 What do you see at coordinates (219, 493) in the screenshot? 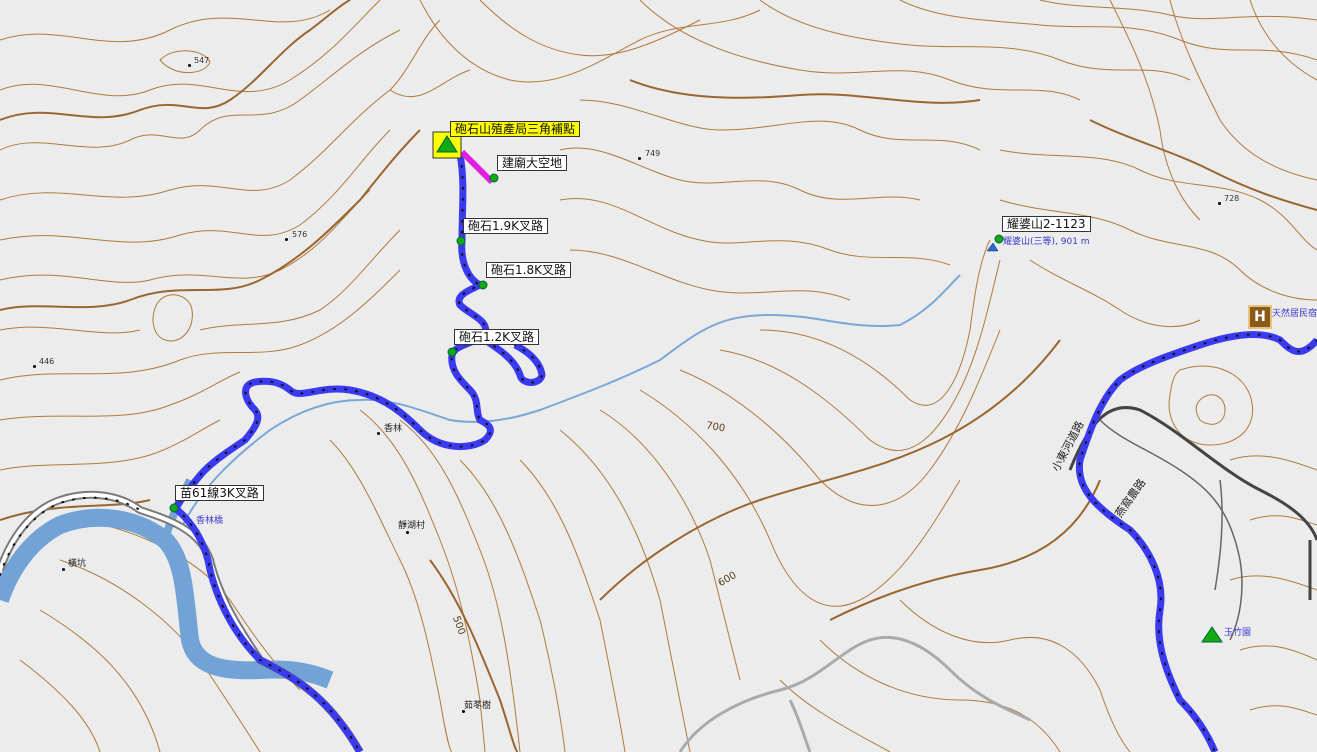
I see `waypoint-label-miao61: 苗61線3K叉路` at bounding box center [219, 493].